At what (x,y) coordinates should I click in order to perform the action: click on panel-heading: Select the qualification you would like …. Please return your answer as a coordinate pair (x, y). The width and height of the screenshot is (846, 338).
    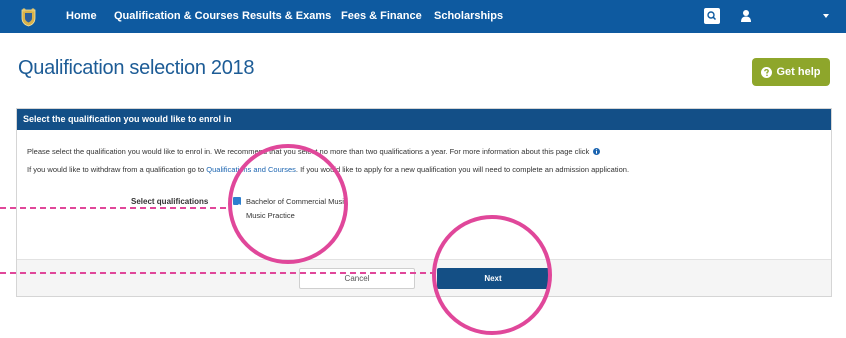
    Looking at the image, I should click on (424, 119).